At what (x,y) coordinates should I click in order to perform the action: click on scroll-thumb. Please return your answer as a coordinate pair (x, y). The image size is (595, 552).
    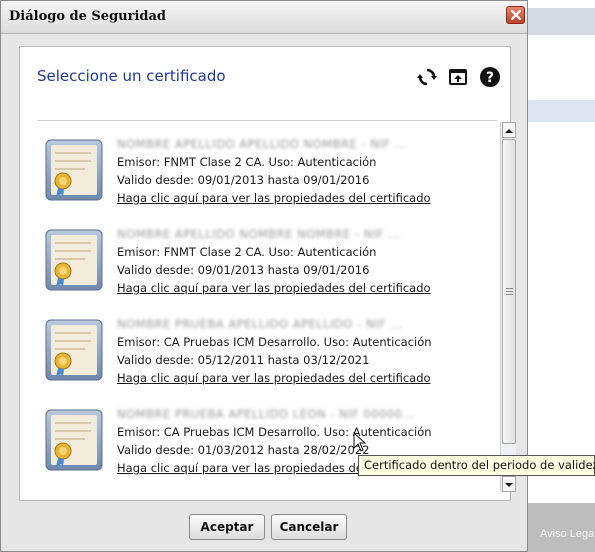
    Looking at the image, I should click on (509, 291).